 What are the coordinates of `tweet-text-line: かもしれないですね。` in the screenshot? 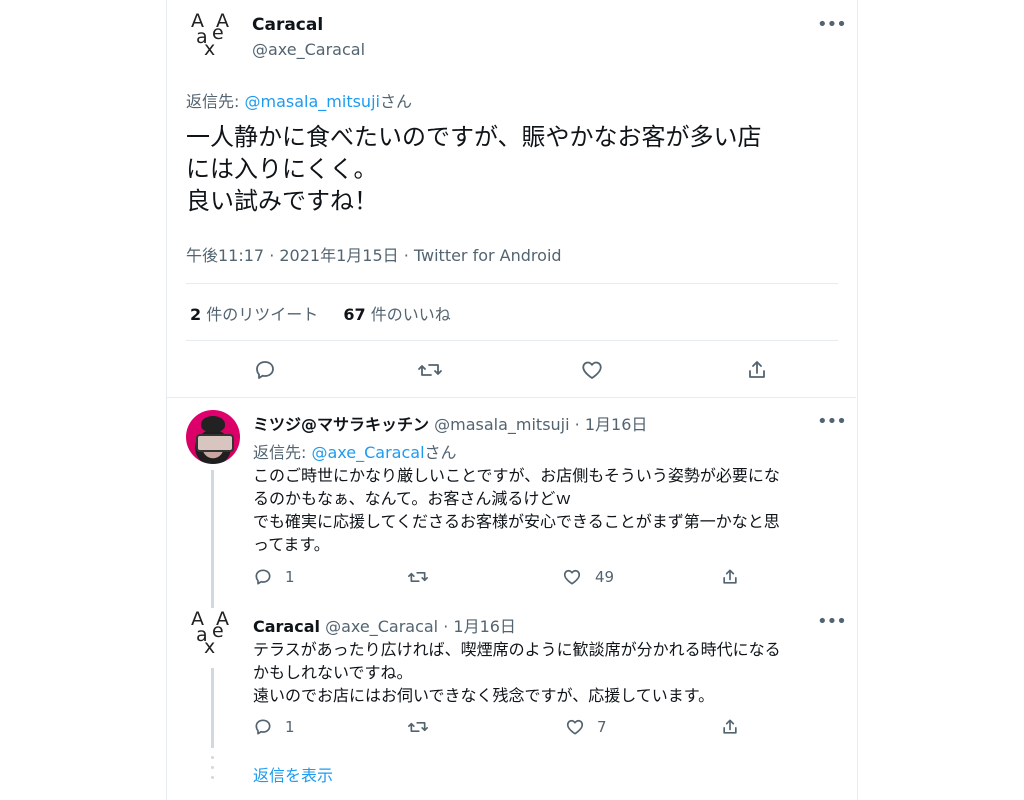 It's located at (333, 672).